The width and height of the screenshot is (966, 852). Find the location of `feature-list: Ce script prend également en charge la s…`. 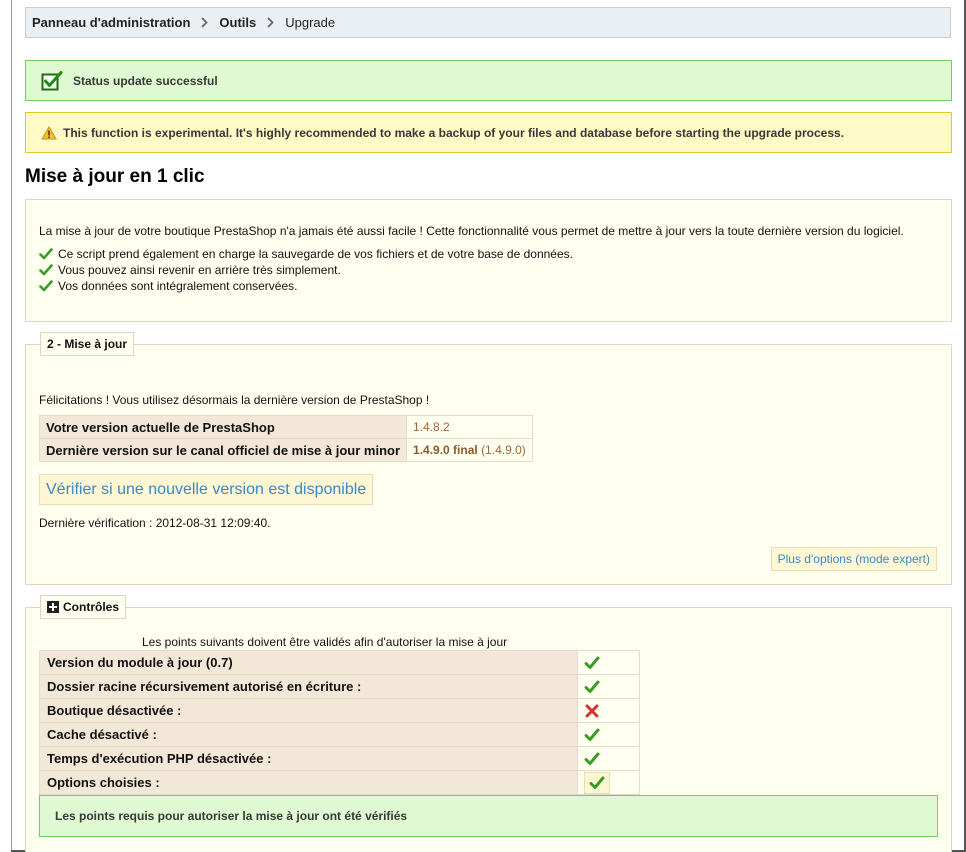

feature-list: Ce script prend également en charge la s… is located at coordinates (488, 270).